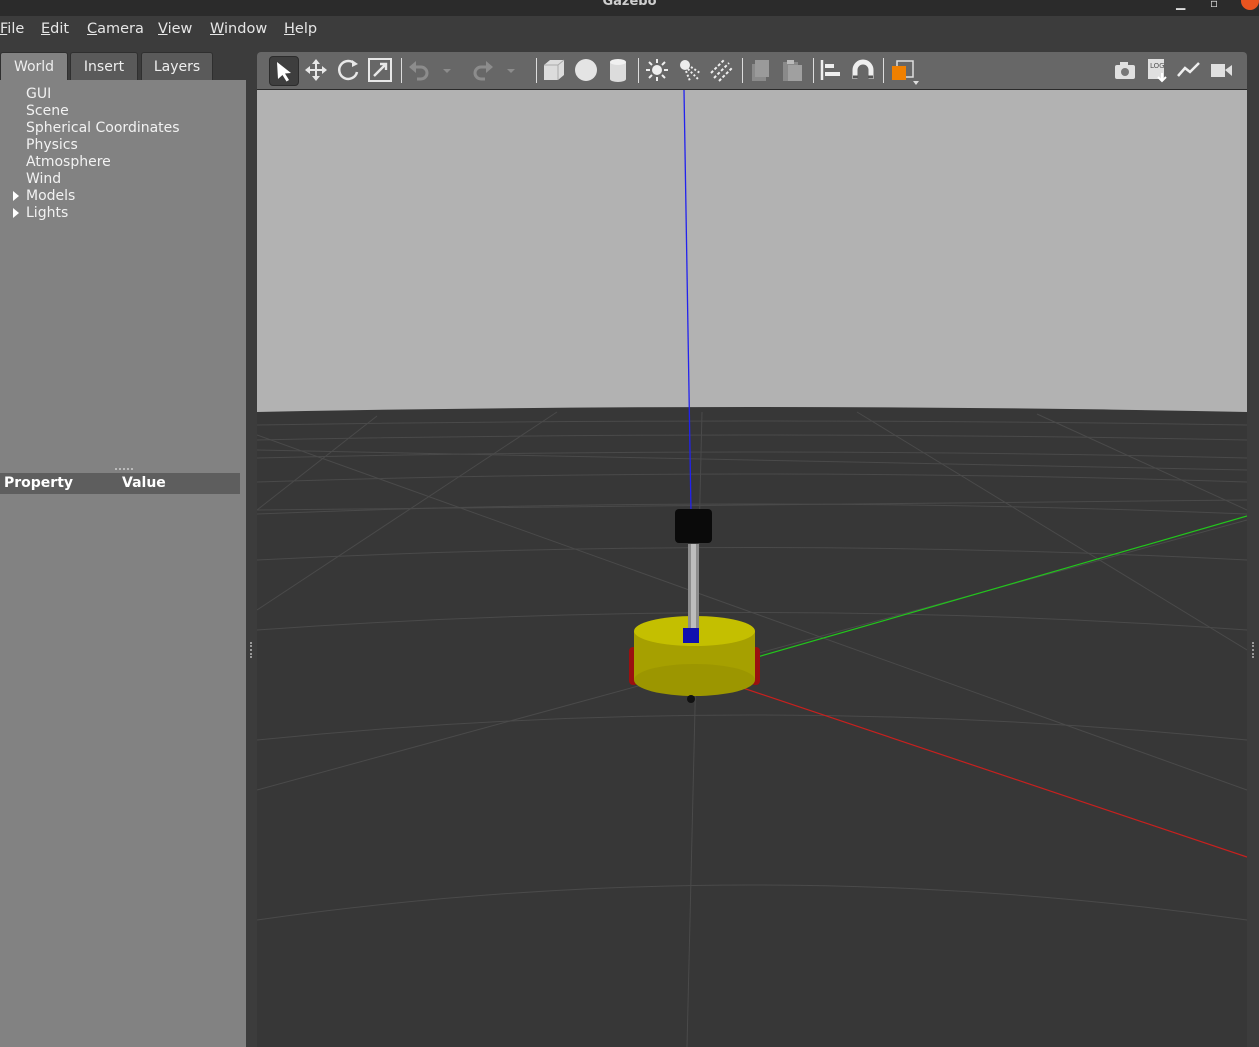  I want to click on copy-icon, so click(760, 70).